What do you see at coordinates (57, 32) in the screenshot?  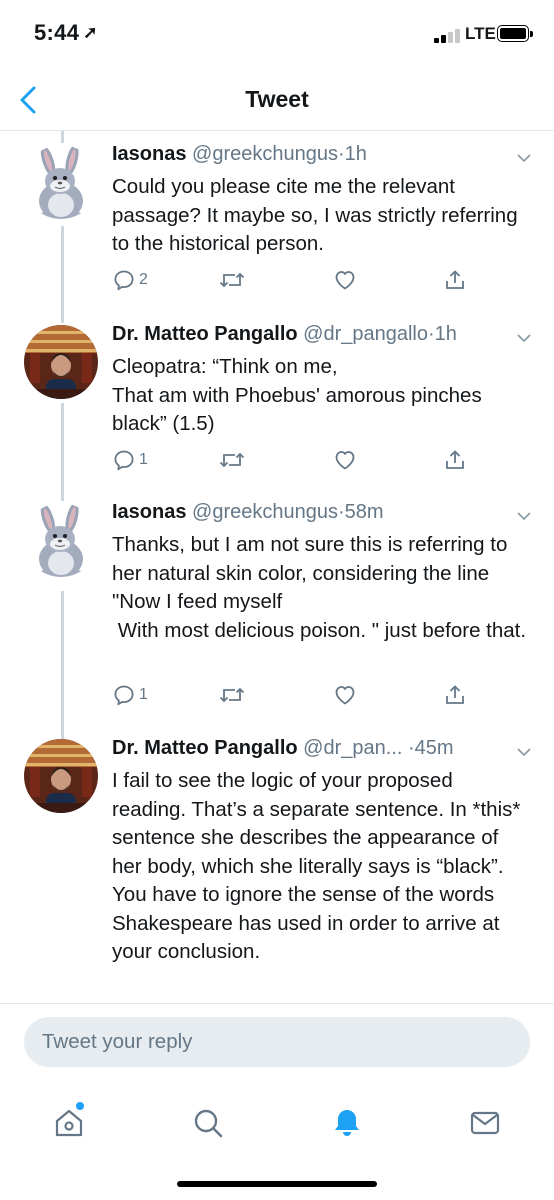 I see `status-time-label: 5:44` at bounding box center [57, 32].